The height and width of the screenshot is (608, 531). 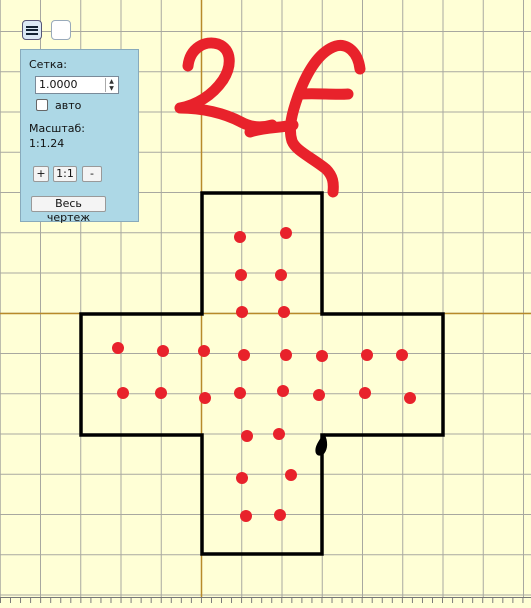 What do you see at coordinates (321, 444) in the screenshot?
I see `cursor-drop-icon` at bounding box center [321, 444].